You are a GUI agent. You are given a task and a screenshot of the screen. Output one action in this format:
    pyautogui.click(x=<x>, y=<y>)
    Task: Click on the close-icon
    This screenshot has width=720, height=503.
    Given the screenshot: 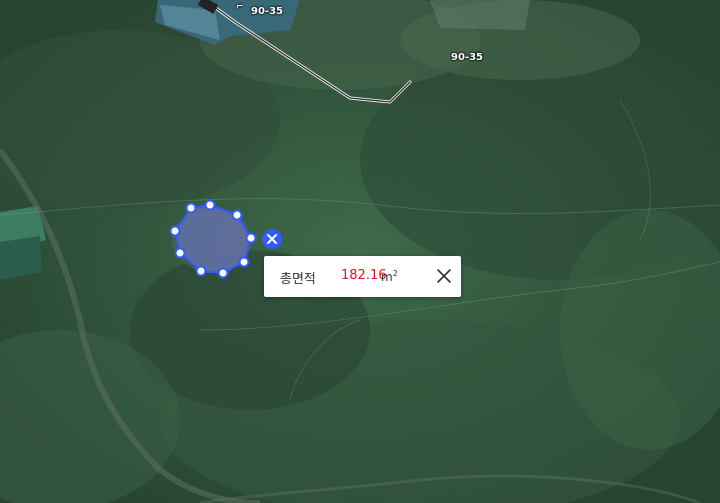 What is the action you would take?
    pyautogui.click(x=444, y=276)
    